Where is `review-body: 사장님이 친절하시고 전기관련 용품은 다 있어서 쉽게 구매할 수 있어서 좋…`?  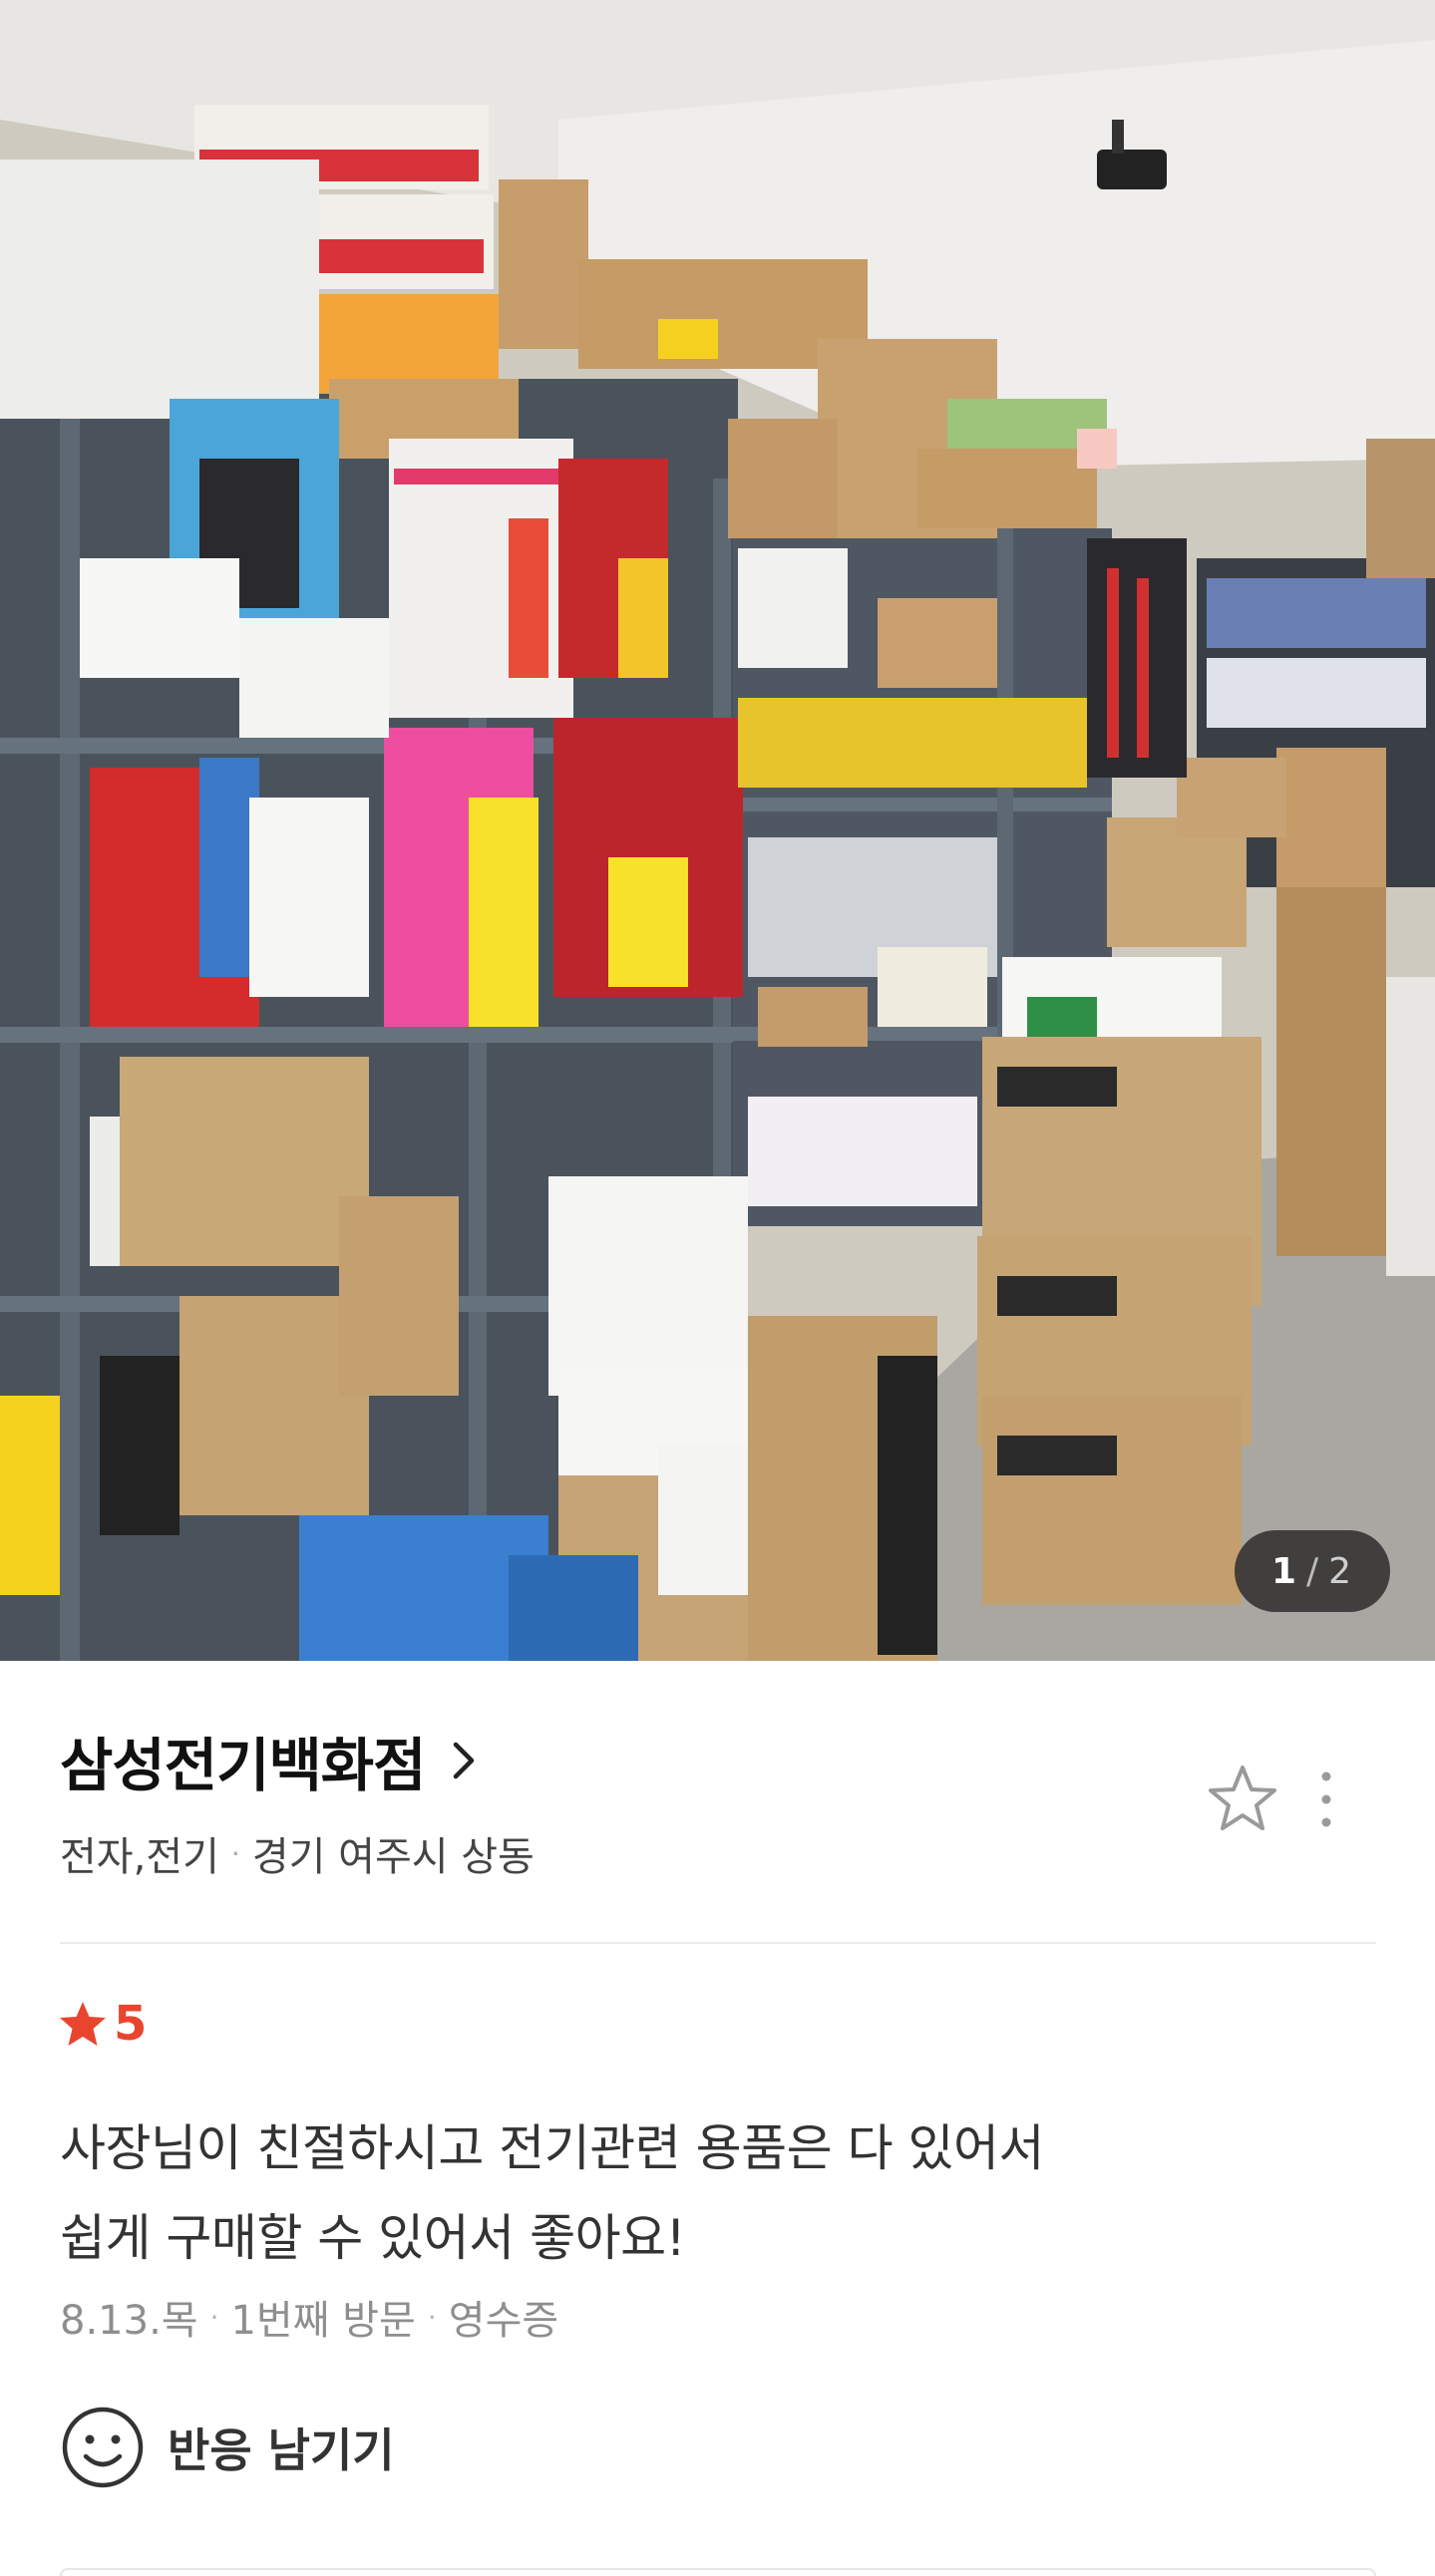
review-body: 사장님이 친절하시고 전기관련 용품은 다 있어서 쉽게 구매할 수 있어서 좋… is located at coordinates (658, 2193).